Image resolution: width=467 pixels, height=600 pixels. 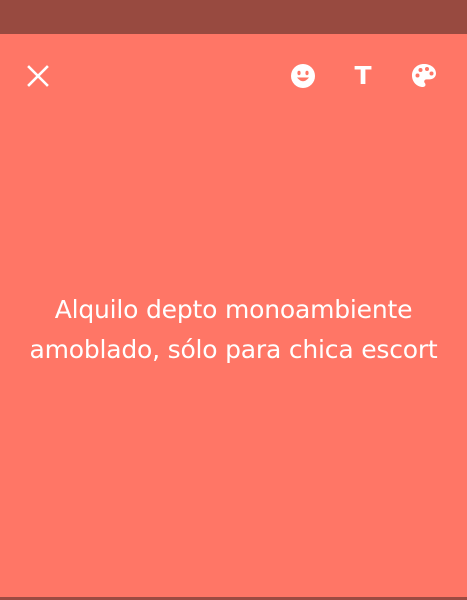 I want to click on emoji-icon, so click(x=303, y=76).